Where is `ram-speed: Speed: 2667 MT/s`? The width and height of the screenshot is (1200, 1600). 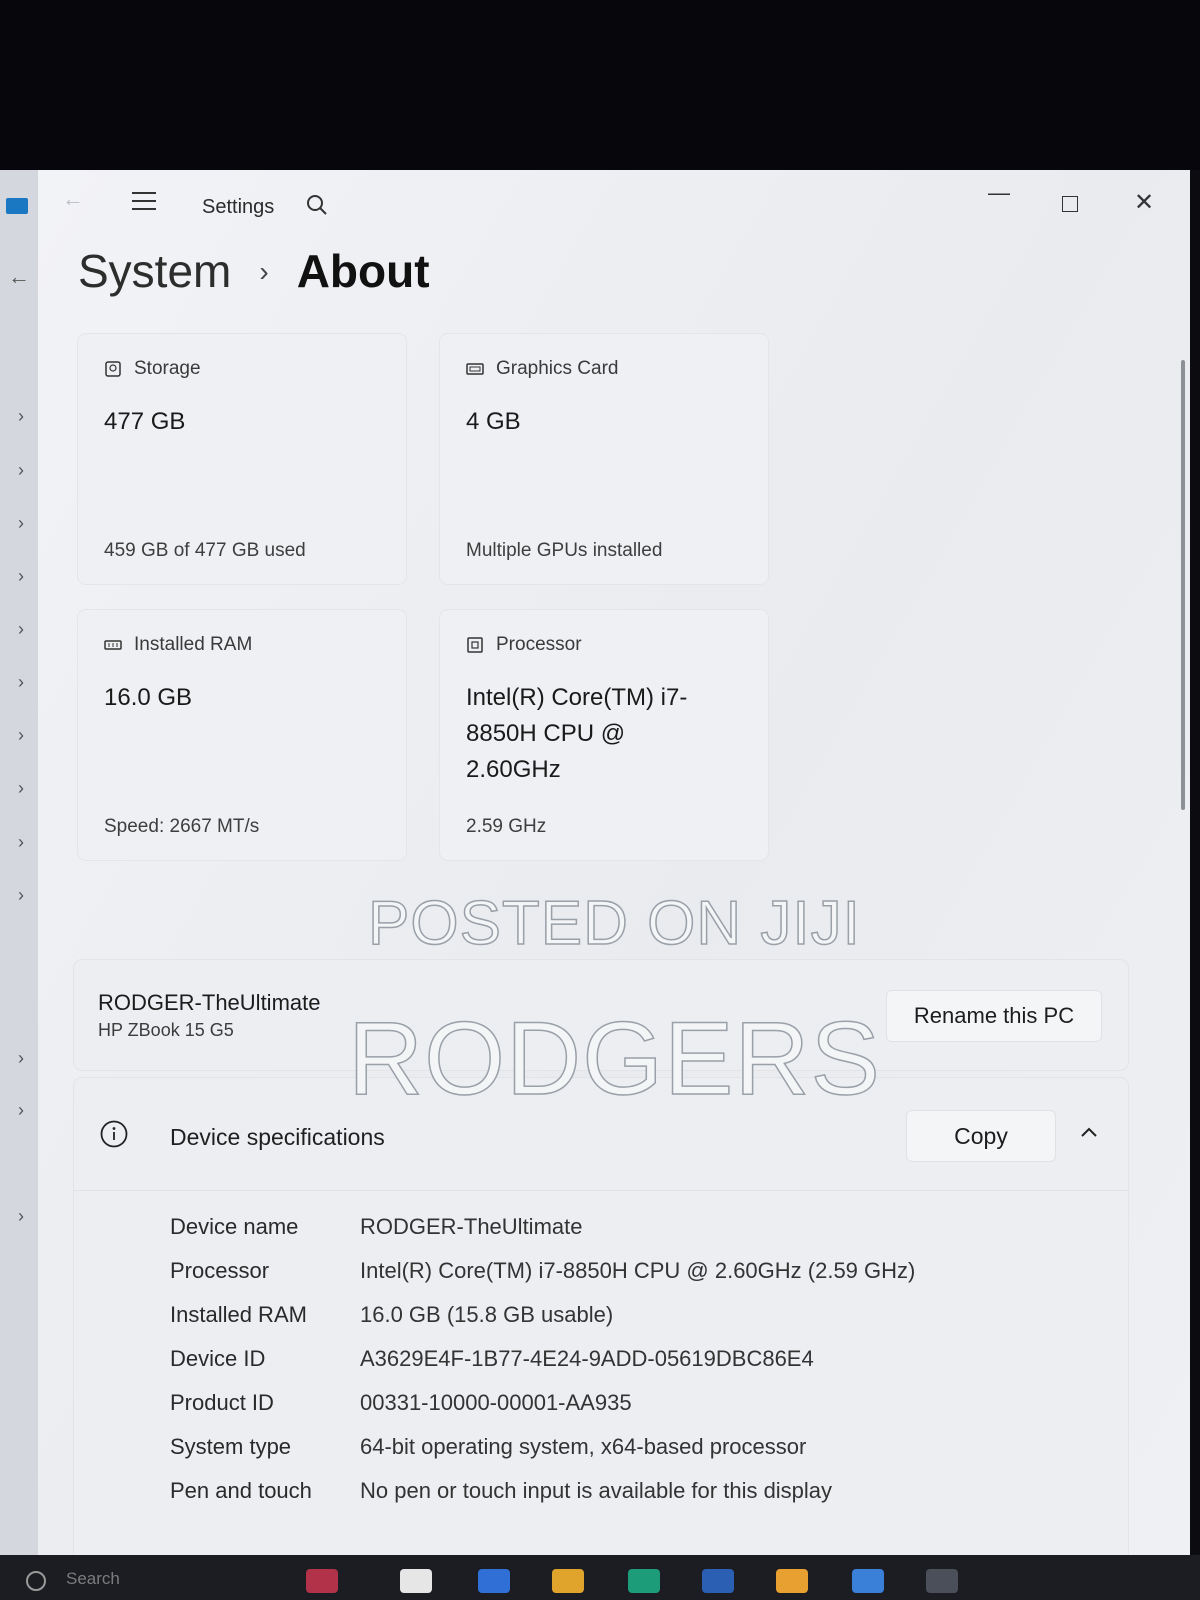
ram-speed: Speed: 2667 MT/s is located at coordinates (182, 826).